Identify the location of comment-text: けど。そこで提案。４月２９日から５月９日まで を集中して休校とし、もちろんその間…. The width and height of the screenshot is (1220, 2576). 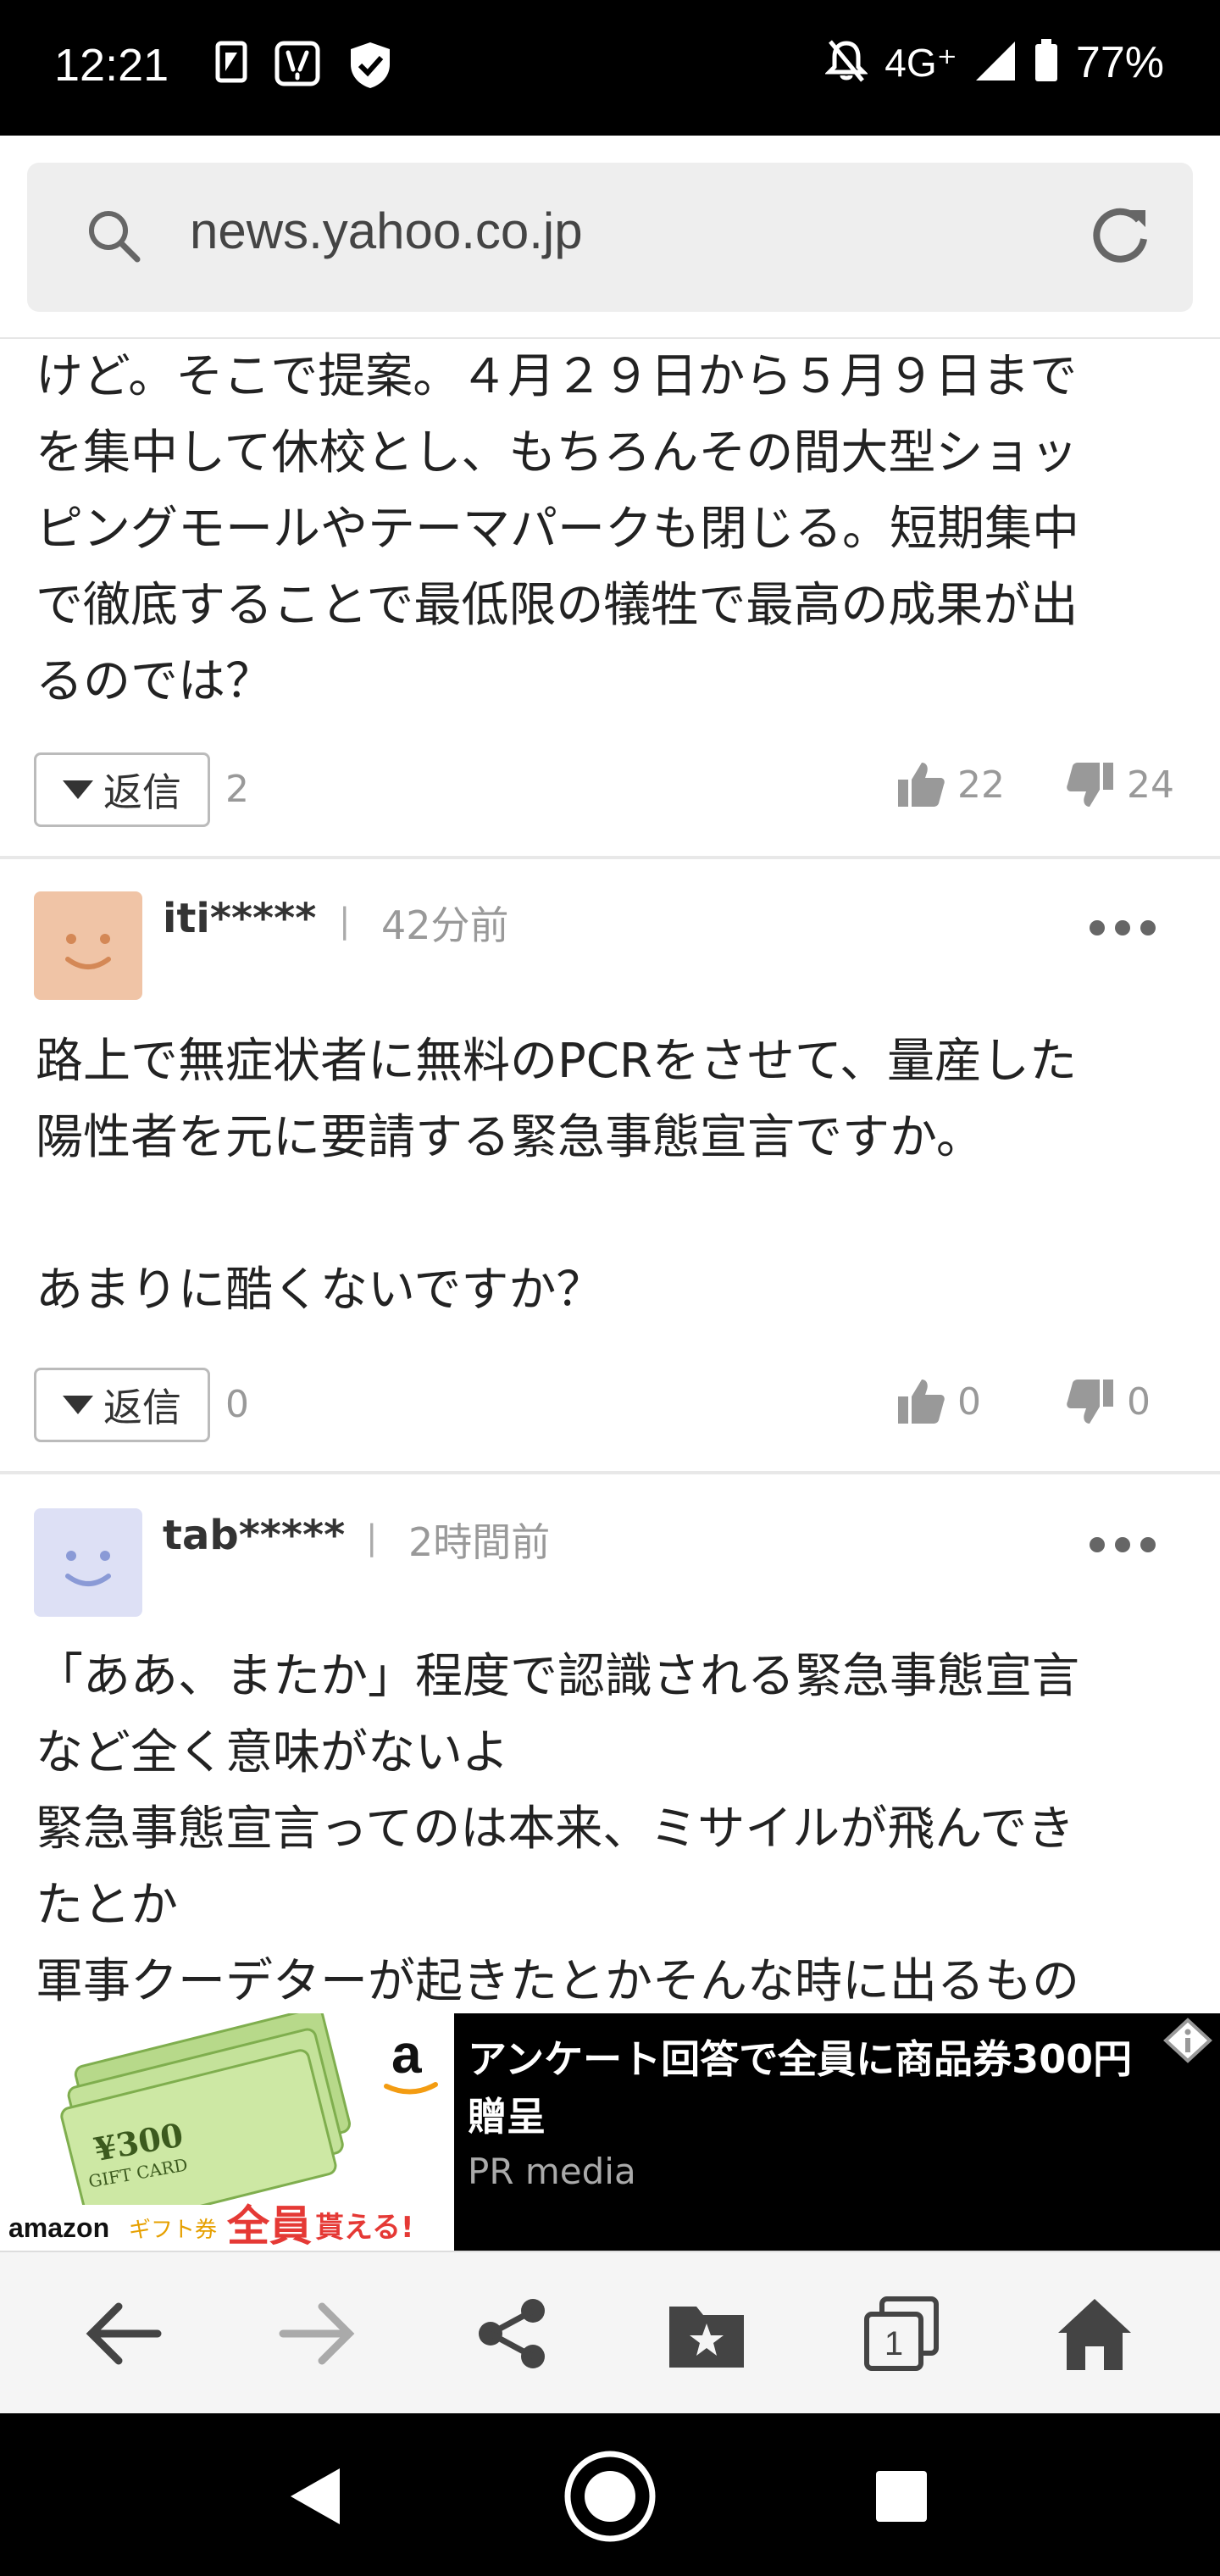
(557, 529).